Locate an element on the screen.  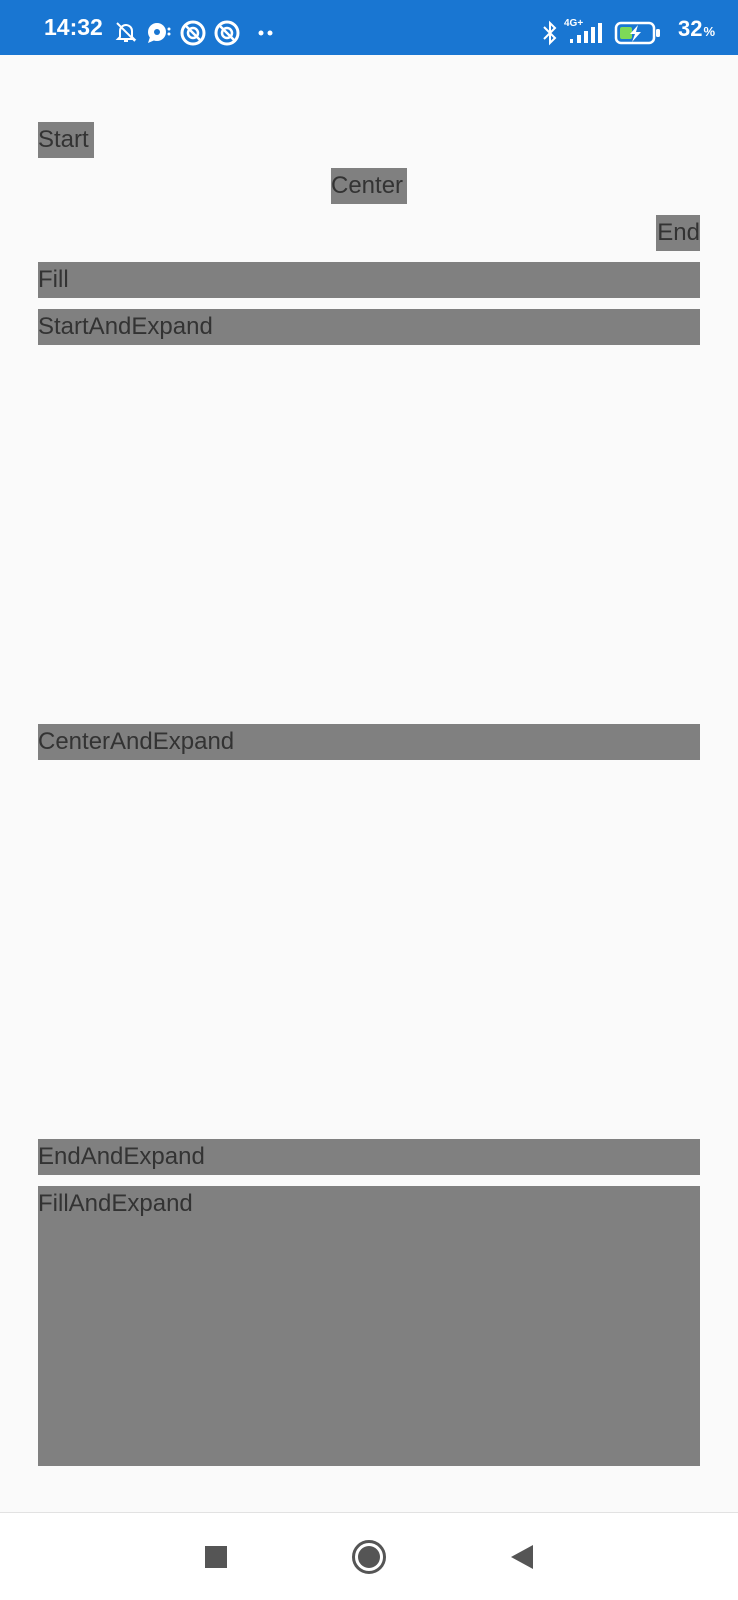
bell-off-icon is located at coordinates (126, 32).